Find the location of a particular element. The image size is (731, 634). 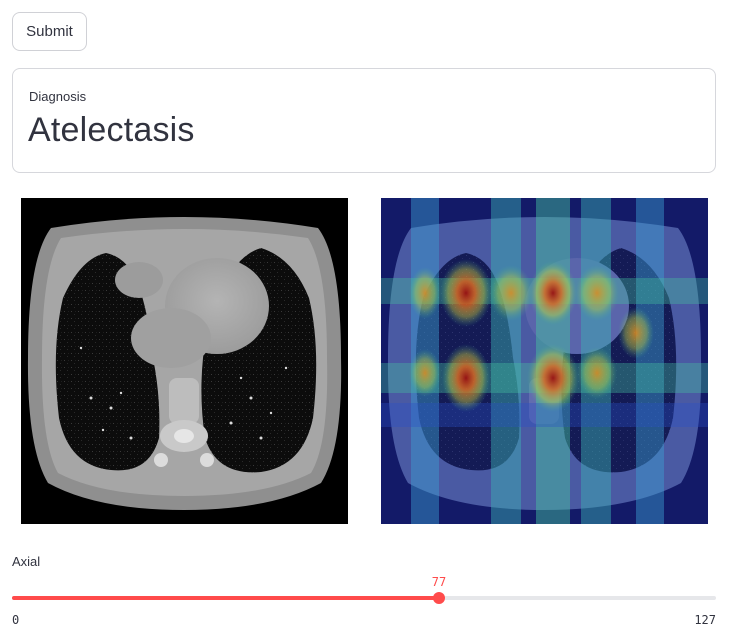

submit-button: Submit is located at coordinates (49, 31).